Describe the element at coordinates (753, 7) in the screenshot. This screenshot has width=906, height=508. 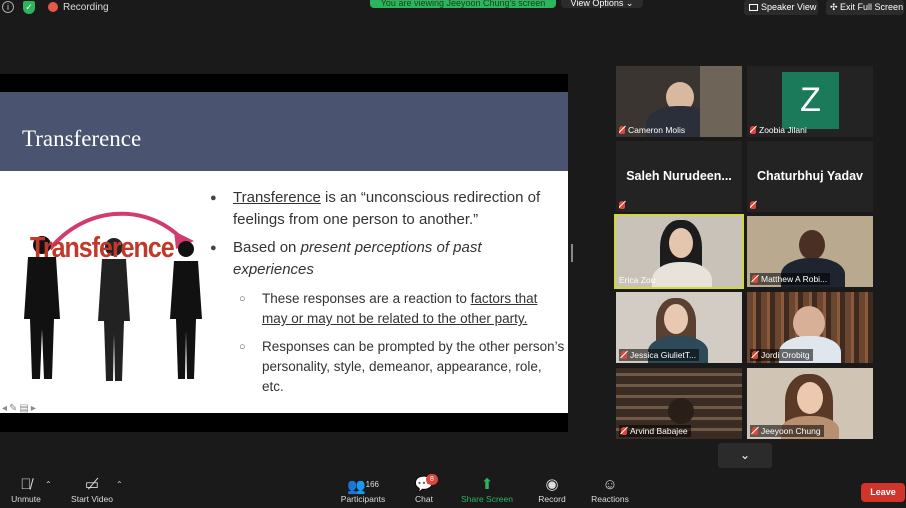
I see `speaker-view-icon` at that location.